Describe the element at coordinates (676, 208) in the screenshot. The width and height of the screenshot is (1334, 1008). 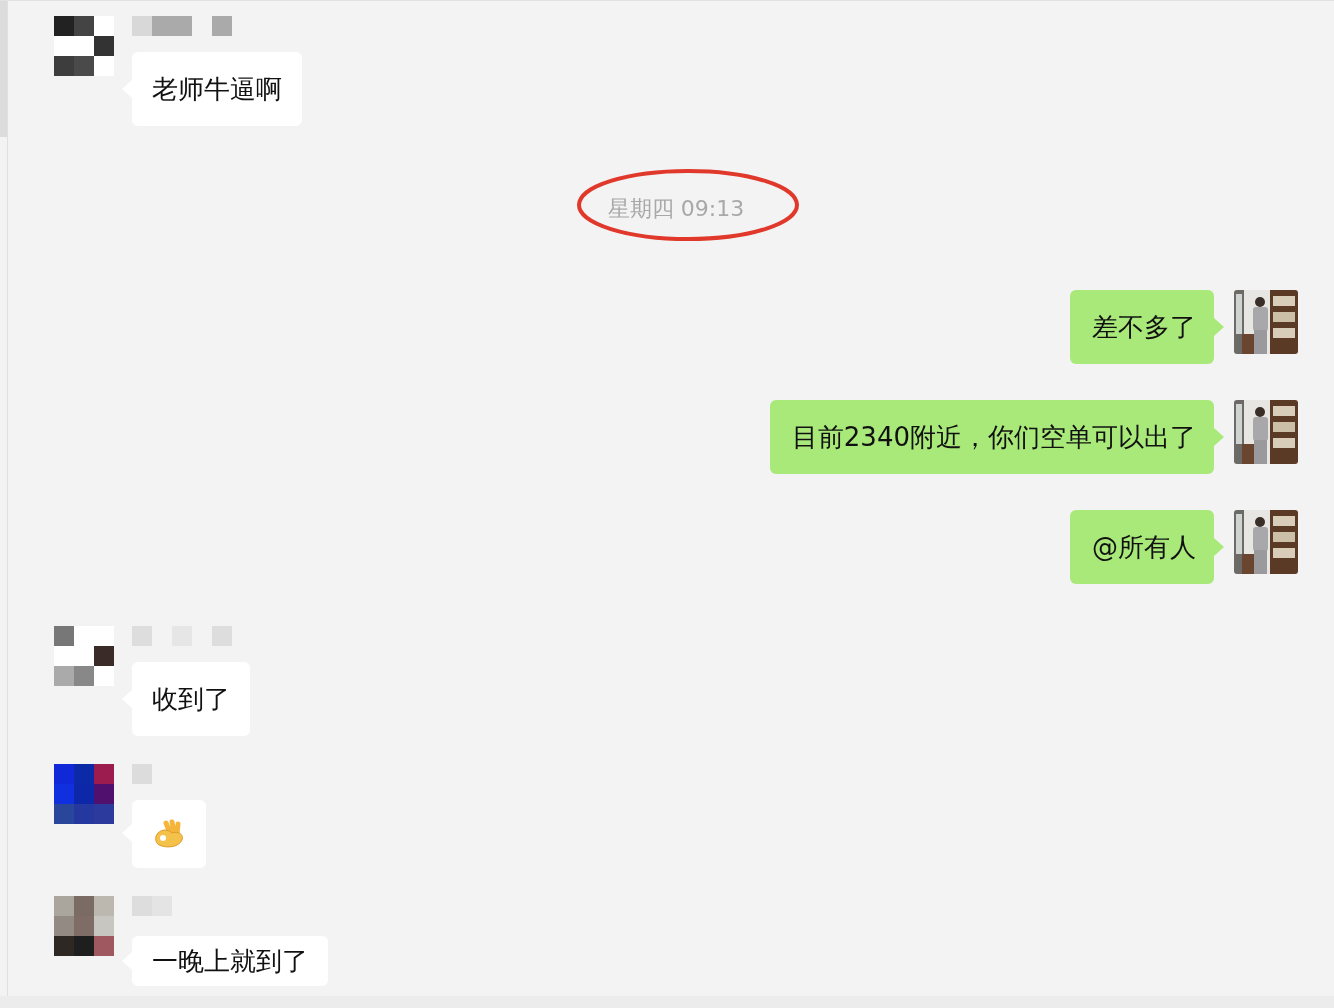
I see `timestamp: 星期四 09:13` at that location.